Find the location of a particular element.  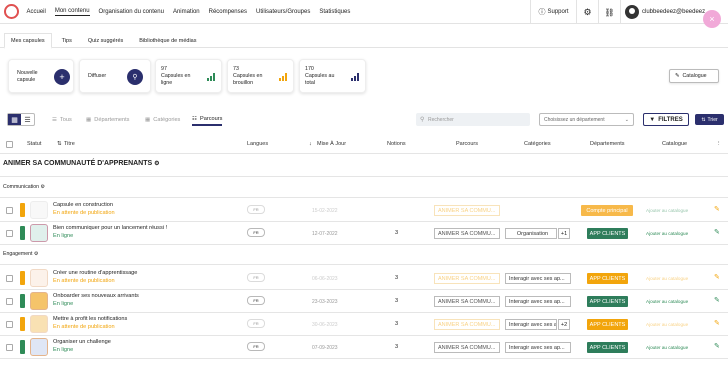

sort-button: ⇅ Trier is located at coordinates (709, 119).